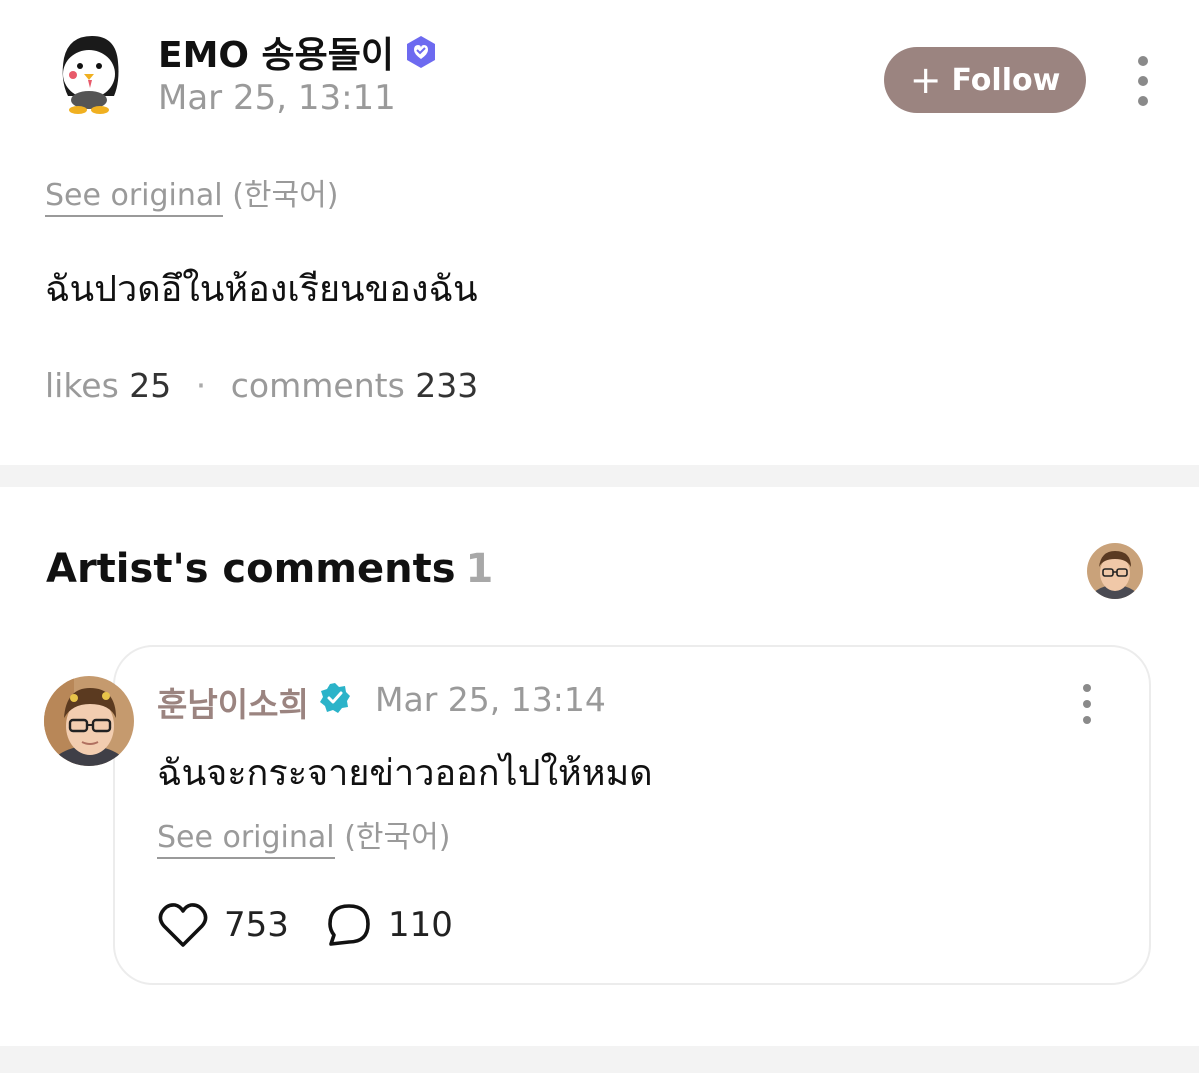 The image size is (1199, 1073). I want to click on comment-author-name: 훈남이소희, so click(233, 702).